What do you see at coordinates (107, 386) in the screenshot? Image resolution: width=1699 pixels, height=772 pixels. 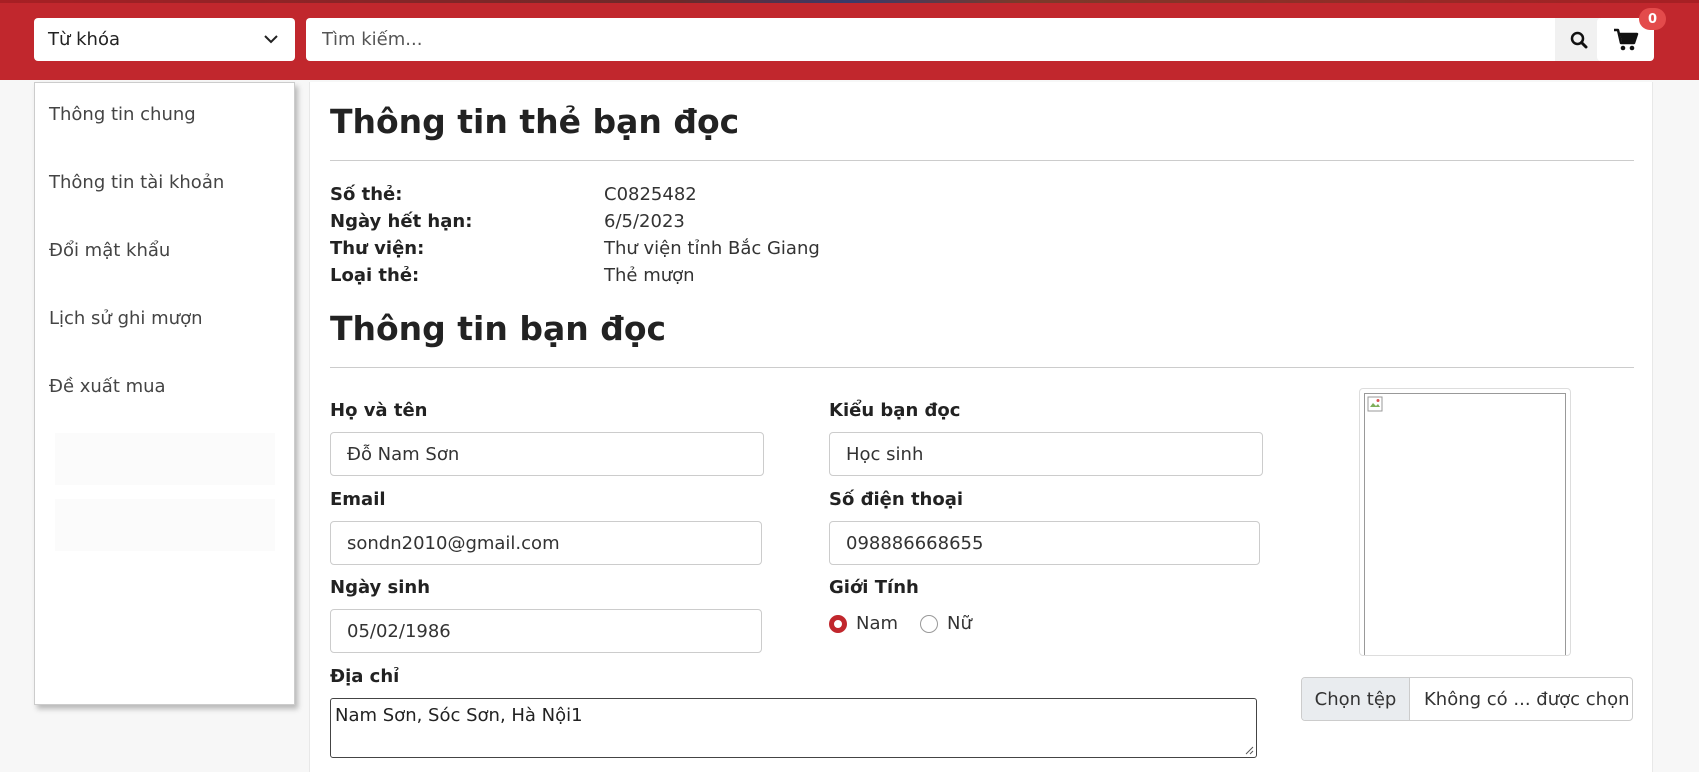 I see `sidebar-item-purchase-proposal: Đề xuất mua` at bounding box center [107, 386].